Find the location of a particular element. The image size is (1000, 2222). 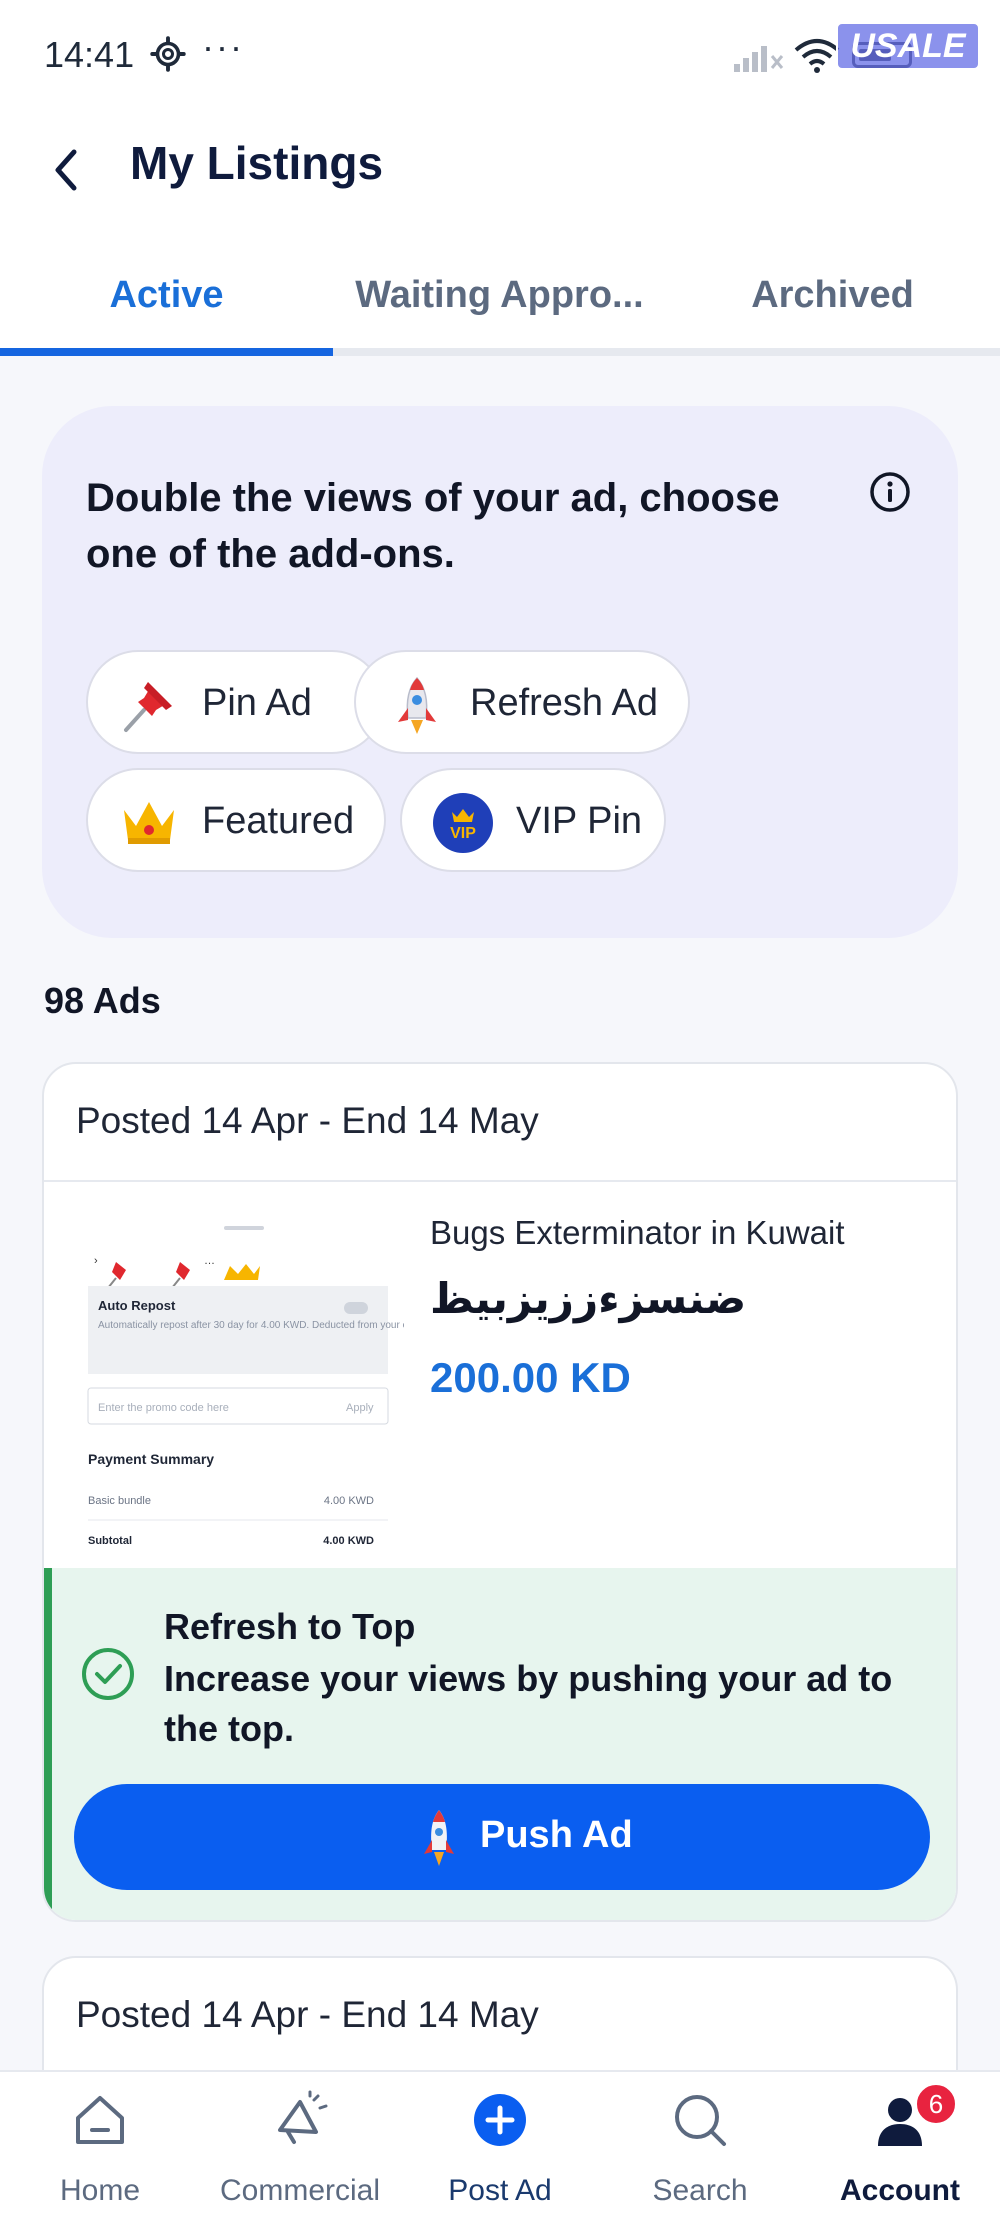

tab-bar: Active Waiting Appro... Archived is located at coordinates (500, 293).